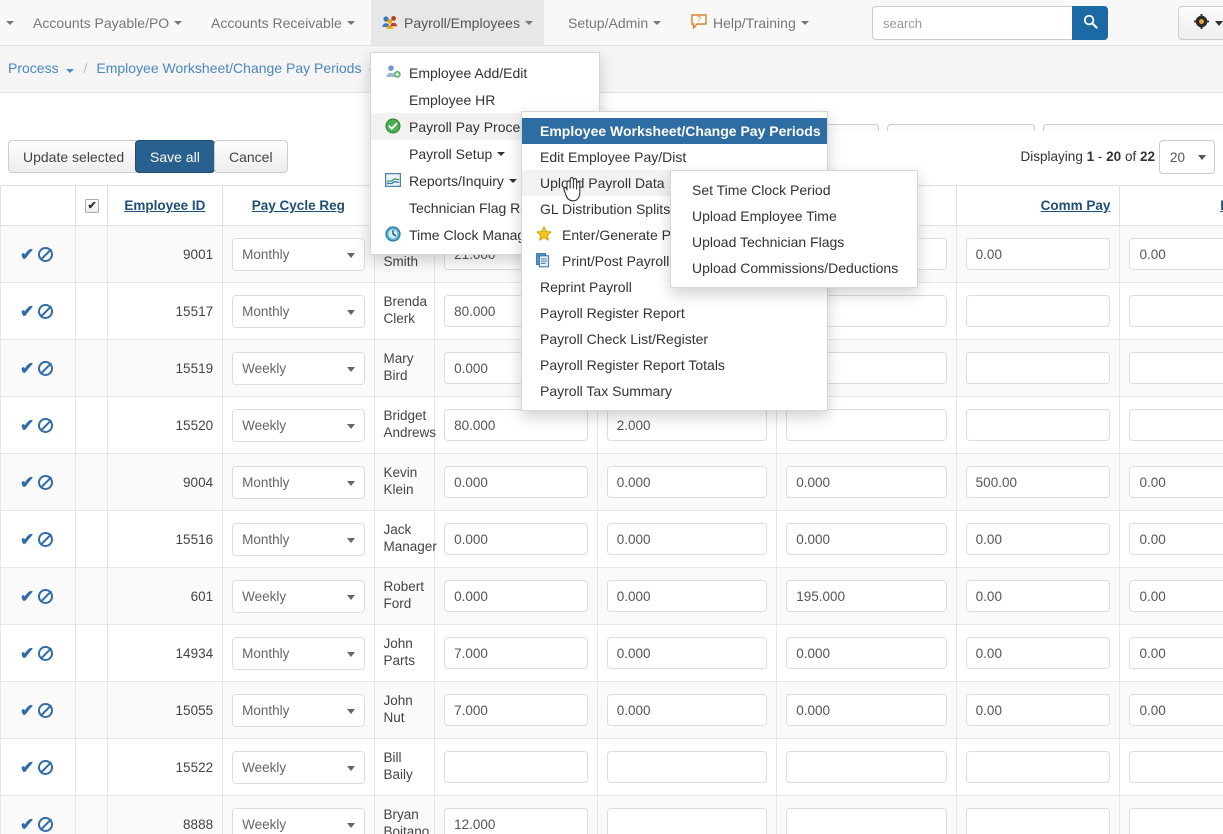 This screenshot has height=834, width=1223. Describe the element at coordinates (516, 767) in the screenshot. I see `reg-hrs-input` at that location.